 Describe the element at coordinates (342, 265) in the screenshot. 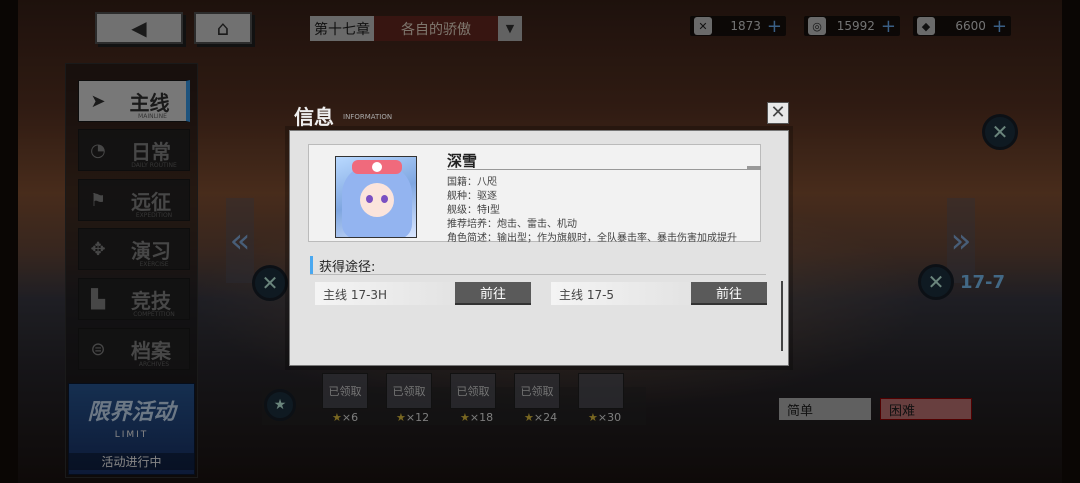

I see `source-title: 获得途径:` at that location.